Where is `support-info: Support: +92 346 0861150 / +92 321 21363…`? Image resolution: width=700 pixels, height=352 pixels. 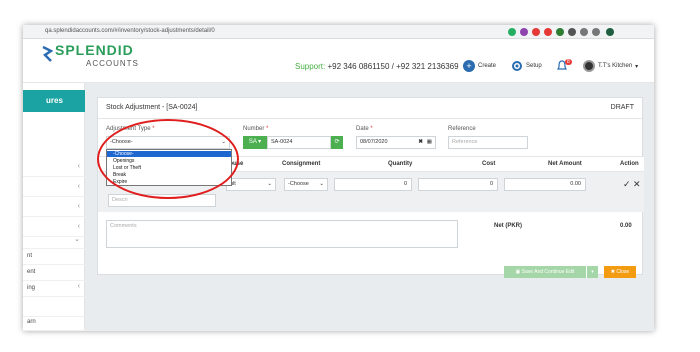
support-info: Support: +92 346 0861150 / +92 321 21363… is located at coordinates (377, 66).